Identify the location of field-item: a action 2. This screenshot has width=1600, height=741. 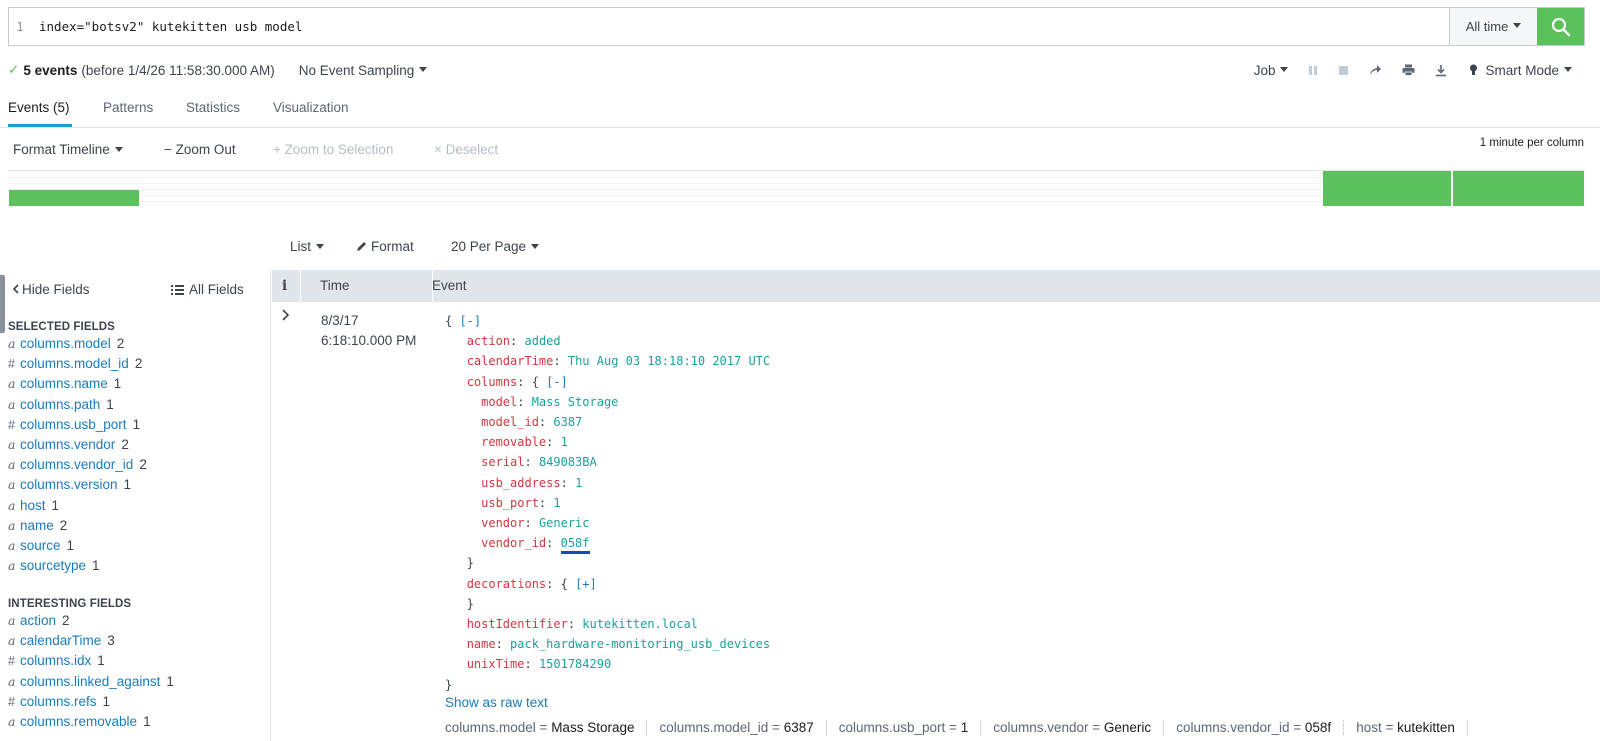
(39, 620).